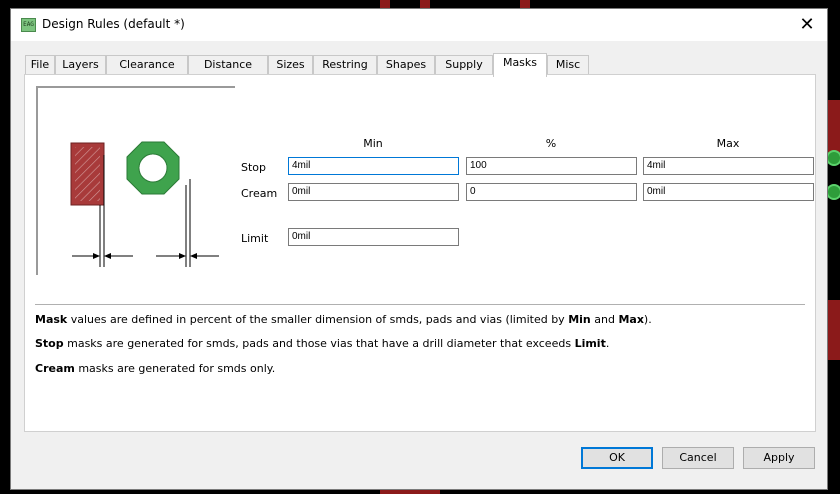  What do you see at coordinates (254, 167) in the screenshot?
I see `stop-label: Stop` at bounding box center [254, 167].